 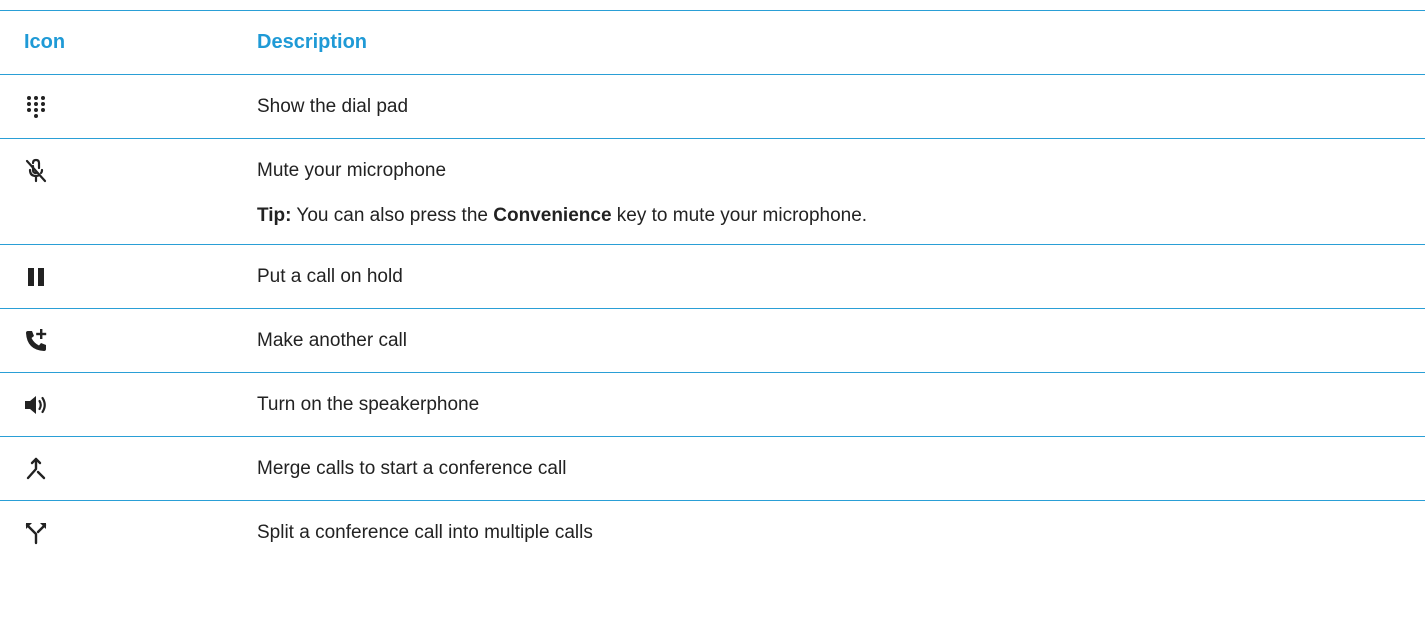 I want to click on split-calls-icon, so click(x=36, y=533).